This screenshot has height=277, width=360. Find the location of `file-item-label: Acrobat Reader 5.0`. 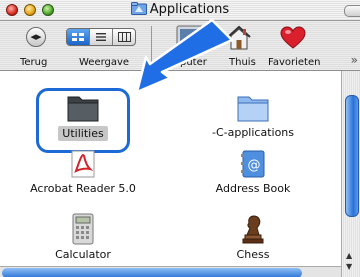

file-item-label: Acrobat Reader 5.0 is located at coordinates (83, 188).